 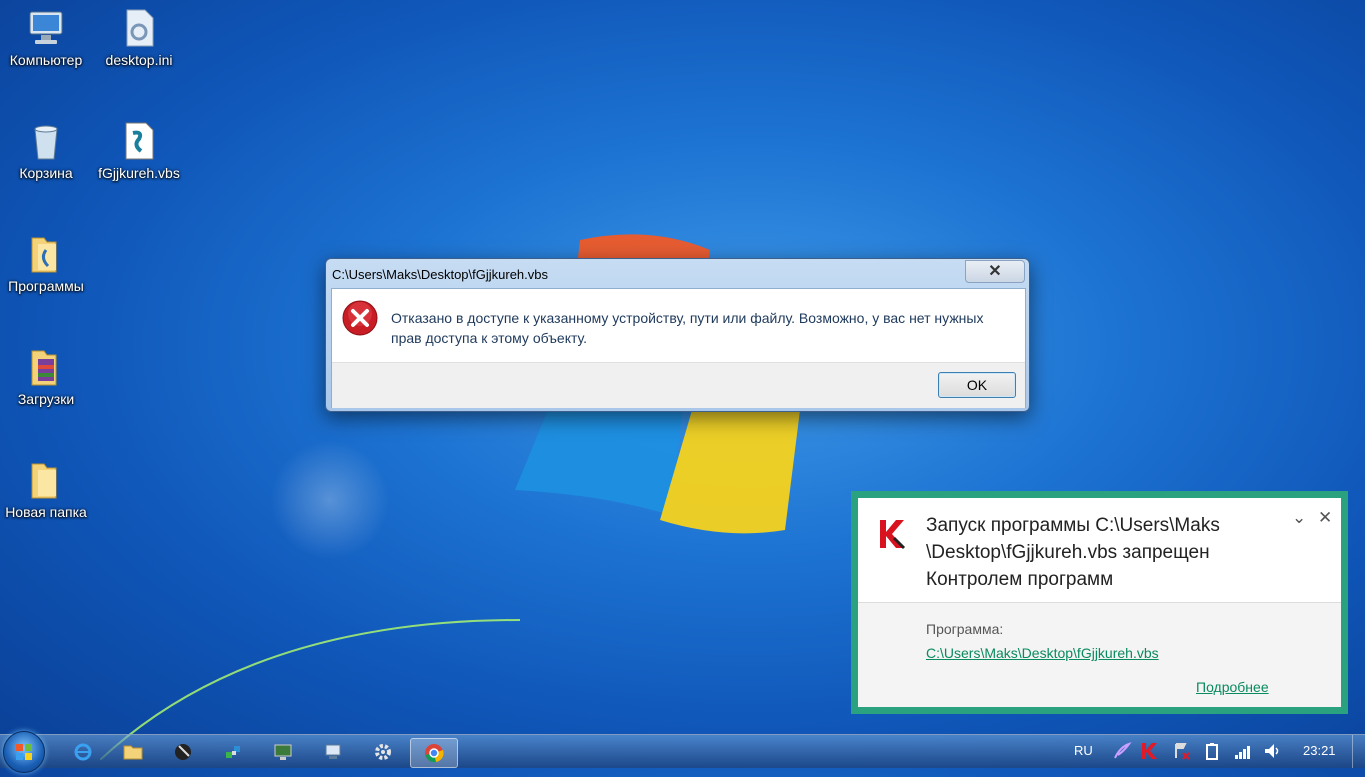 What do you see at coordinates (1083, 750) in the screenshot?
I see `language-indicator: RU` at bounding box center [1083, 750].